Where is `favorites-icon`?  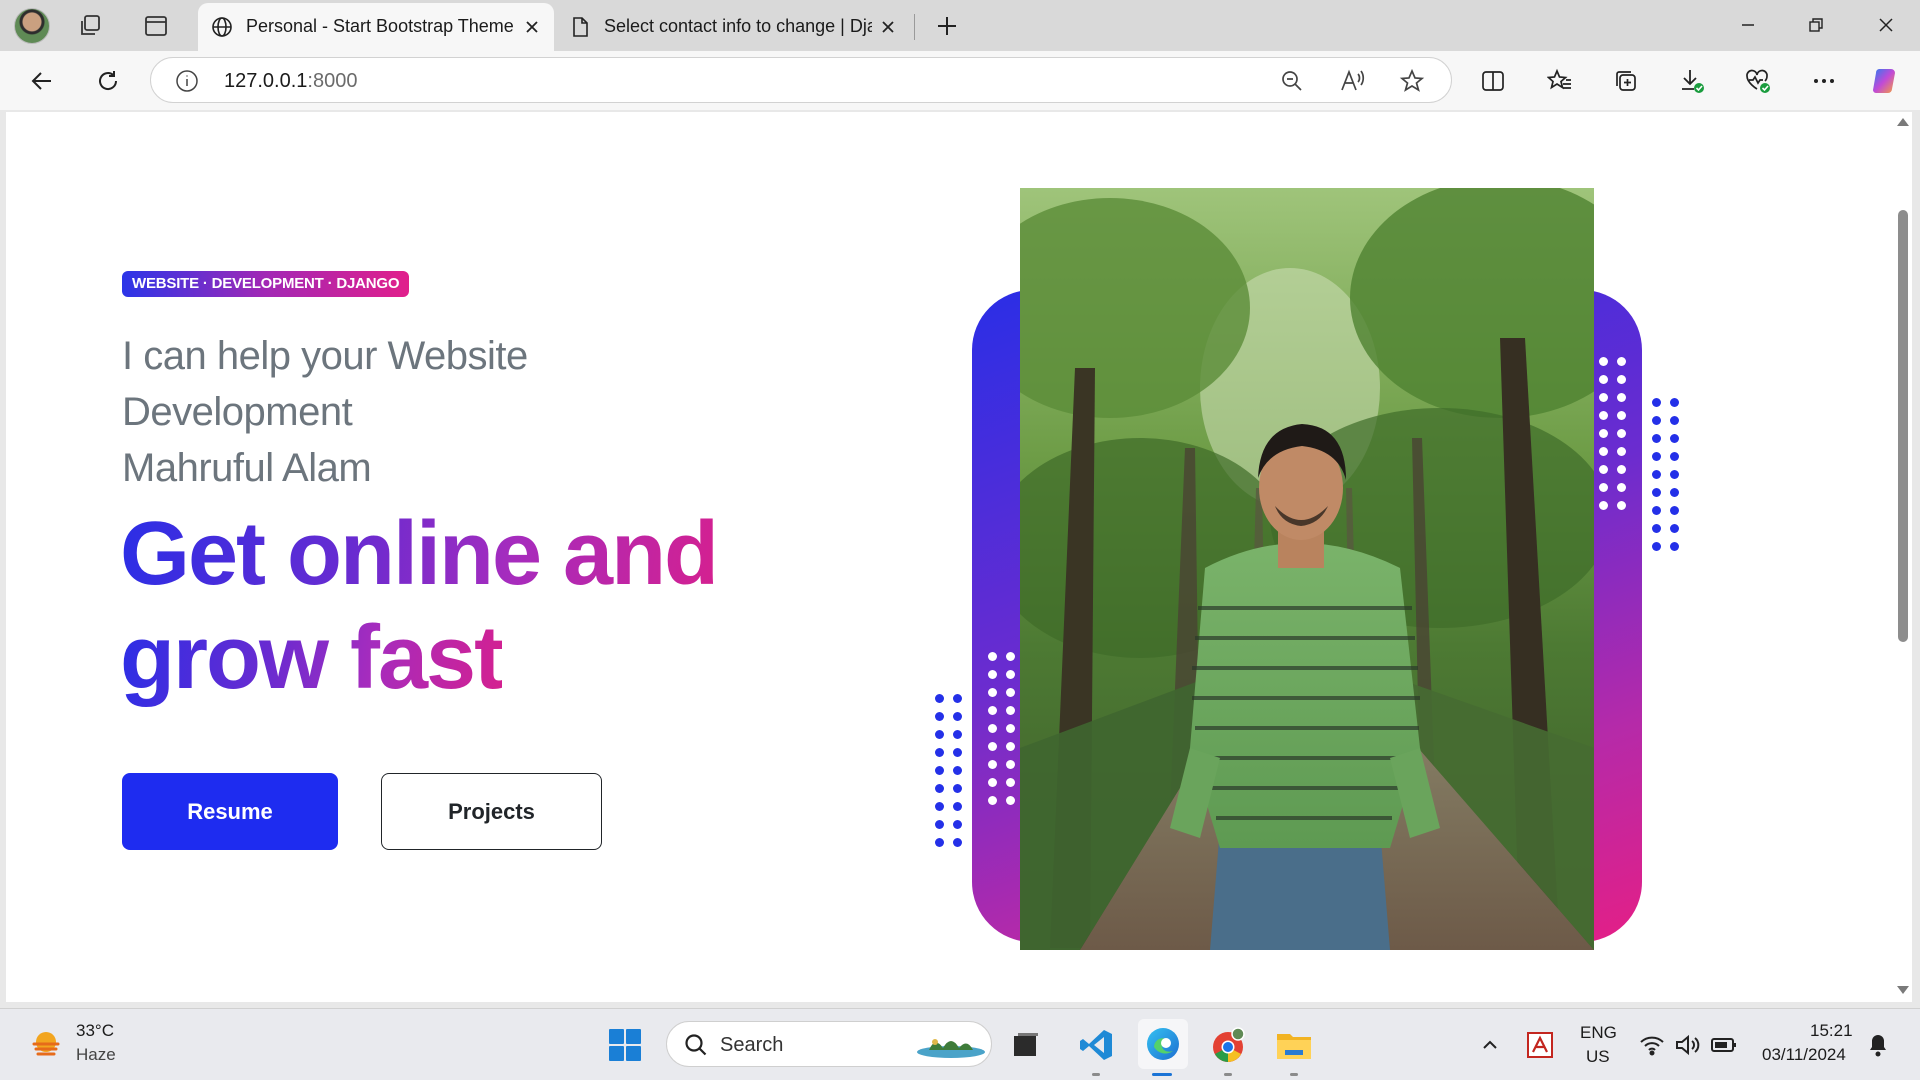 favorites-icon is located at coordinates (1560, 81).